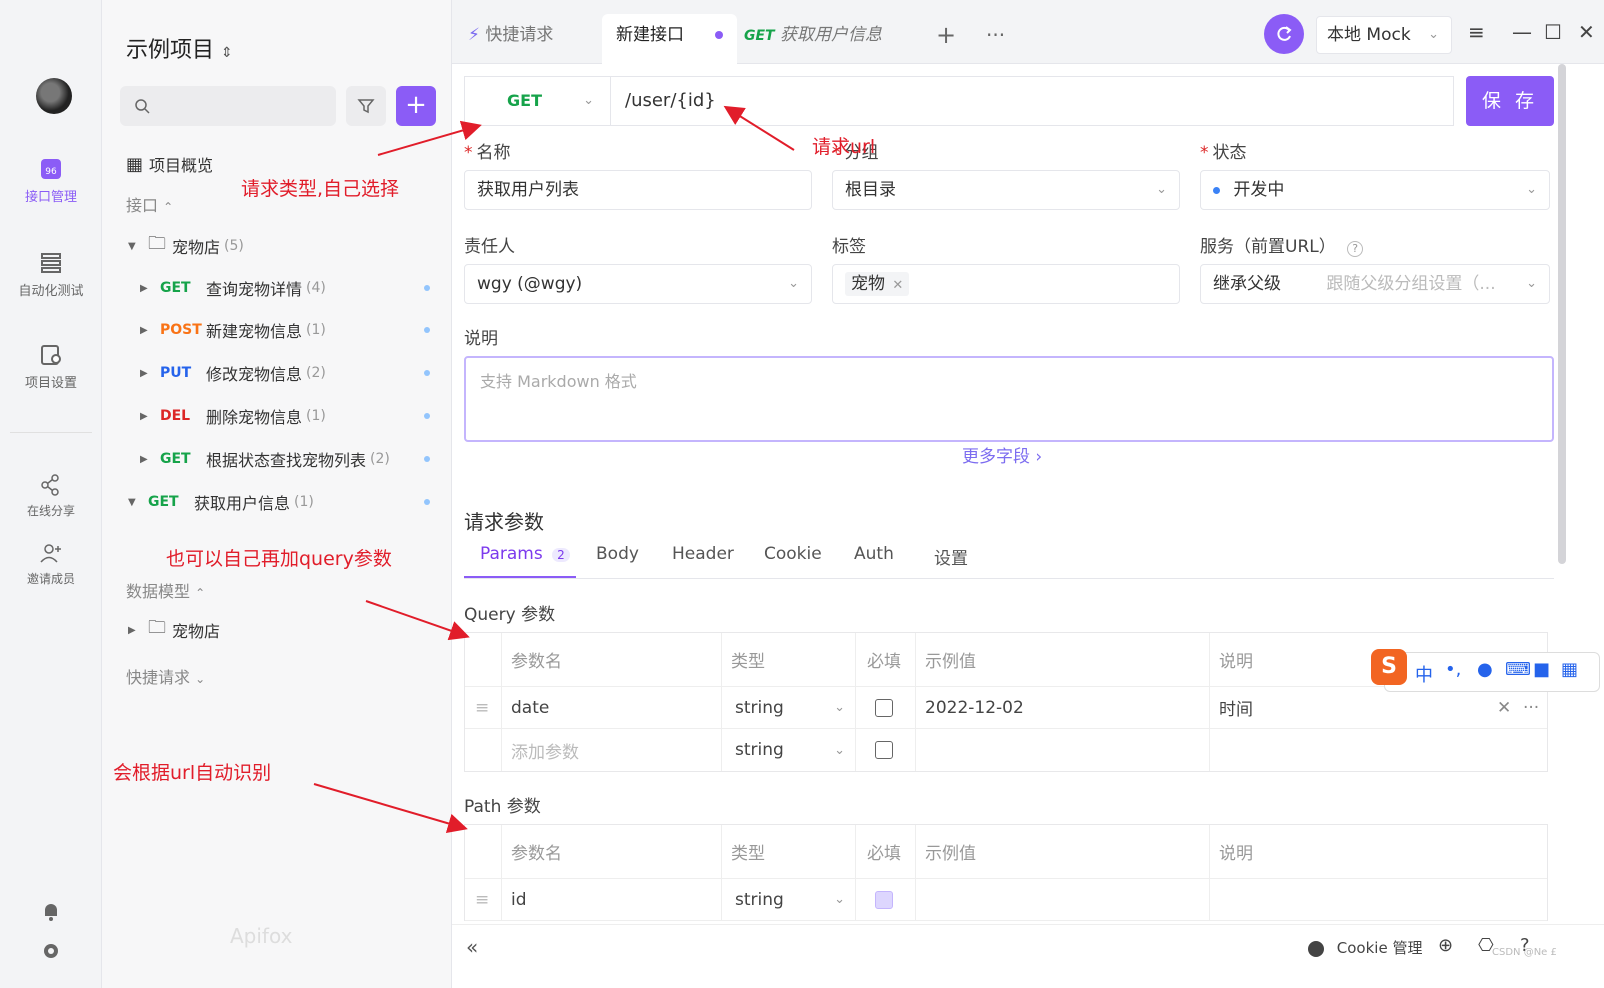 The width and height of the screenshot is (1604, 988). I want to click on minimize-button: —, so click(1522, 32).